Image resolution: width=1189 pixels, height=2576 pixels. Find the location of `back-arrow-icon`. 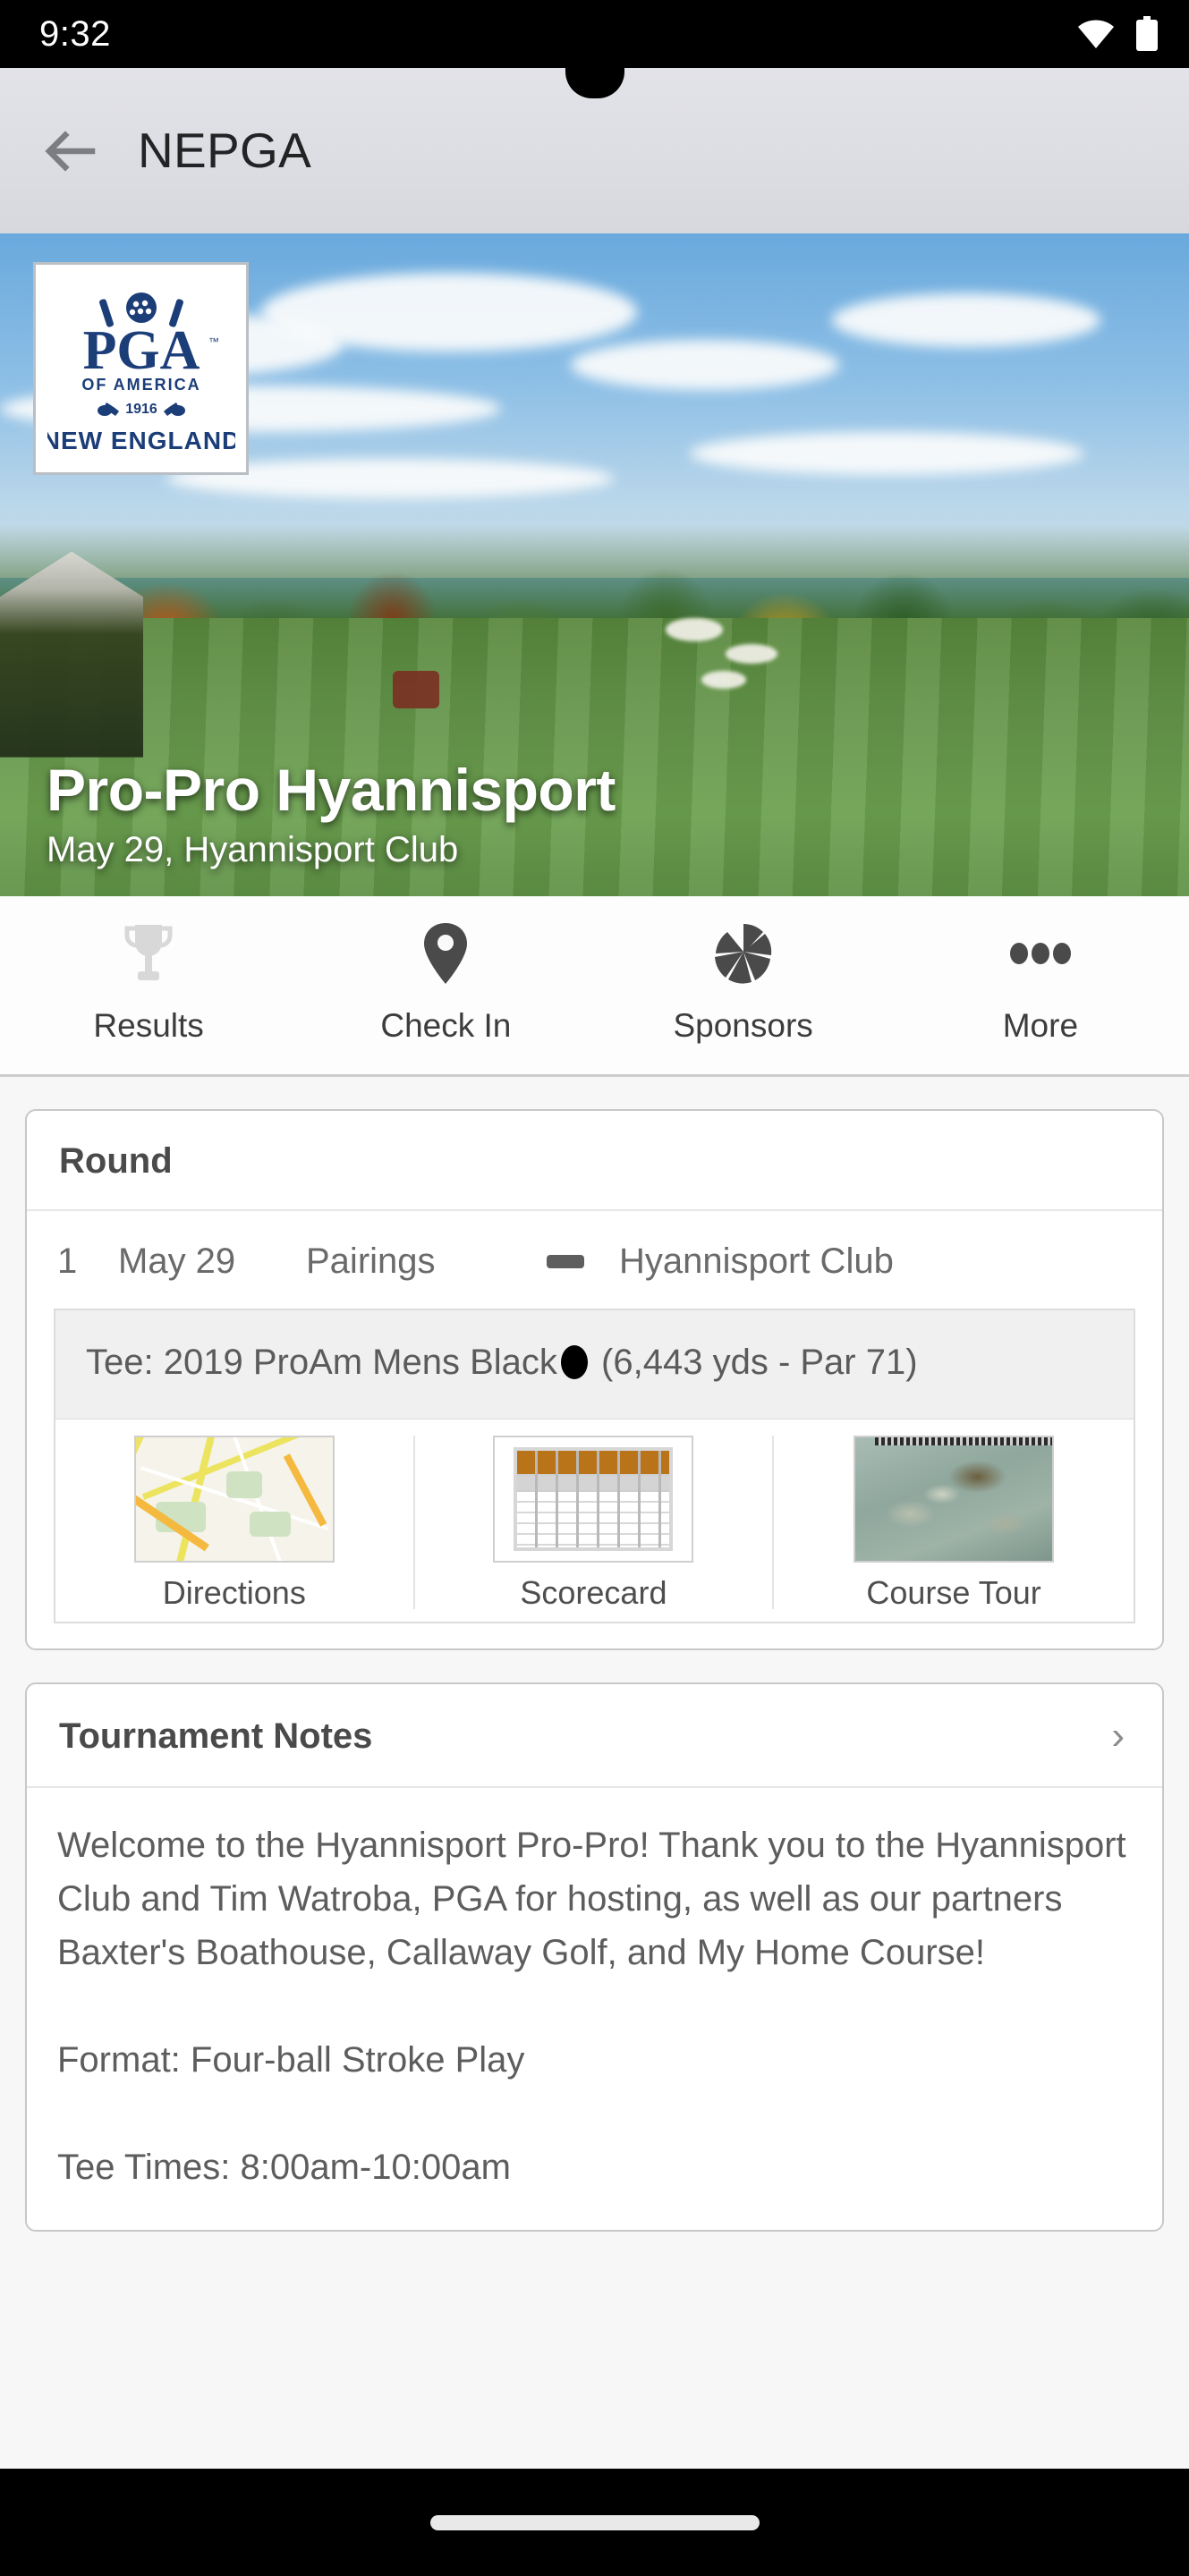

back-arrow-icon is located at coordinates (70, 151).